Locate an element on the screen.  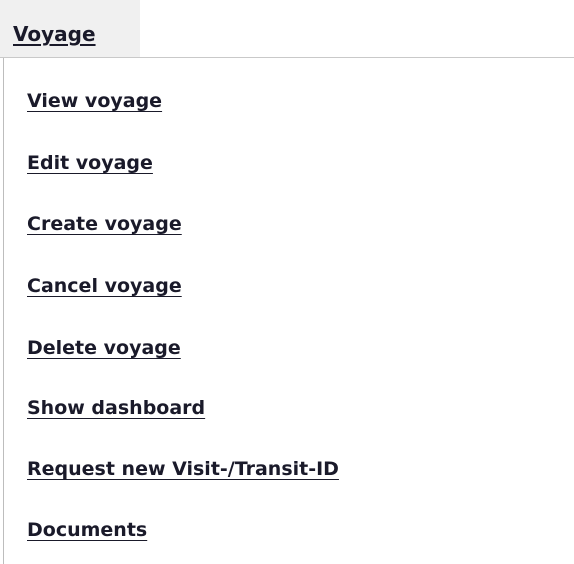
menu-item-delete-voyage: Delete voyage is located at coordinates (104, 348).